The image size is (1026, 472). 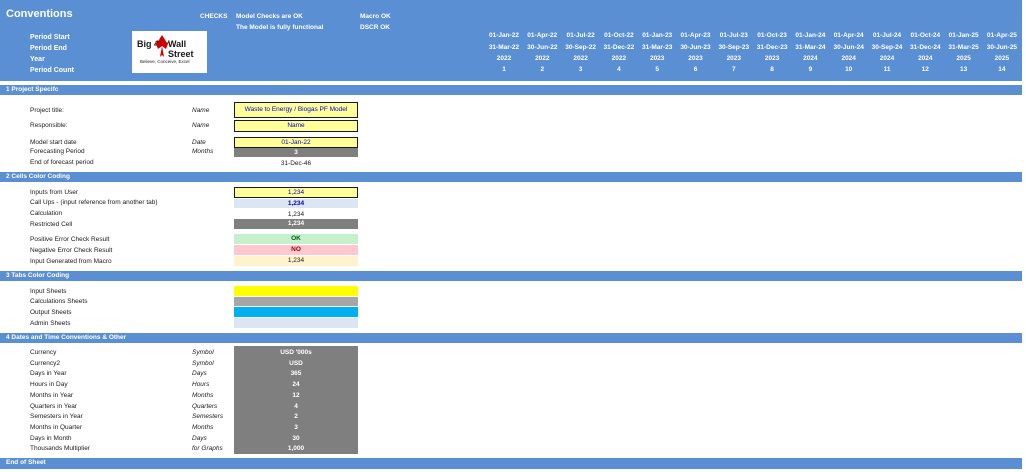 I want to click on thousands-multiplier-unit: for Graphs, so click(x=207, y=449).